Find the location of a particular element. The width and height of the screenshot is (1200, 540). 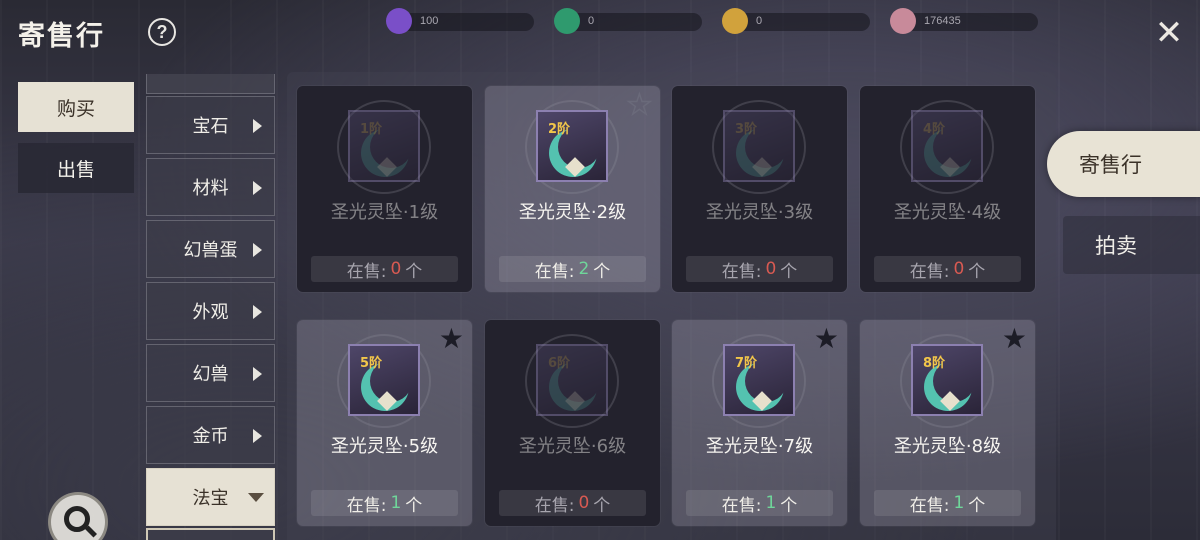

stock-count: 2 is located at coordinates (584, 269).